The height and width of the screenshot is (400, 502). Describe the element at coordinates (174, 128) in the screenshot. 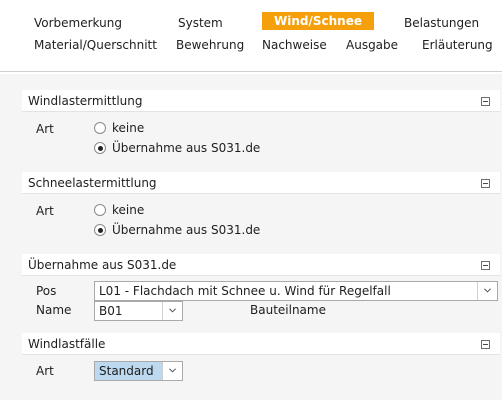

I see `wind-radio-keine: keine` at that location.